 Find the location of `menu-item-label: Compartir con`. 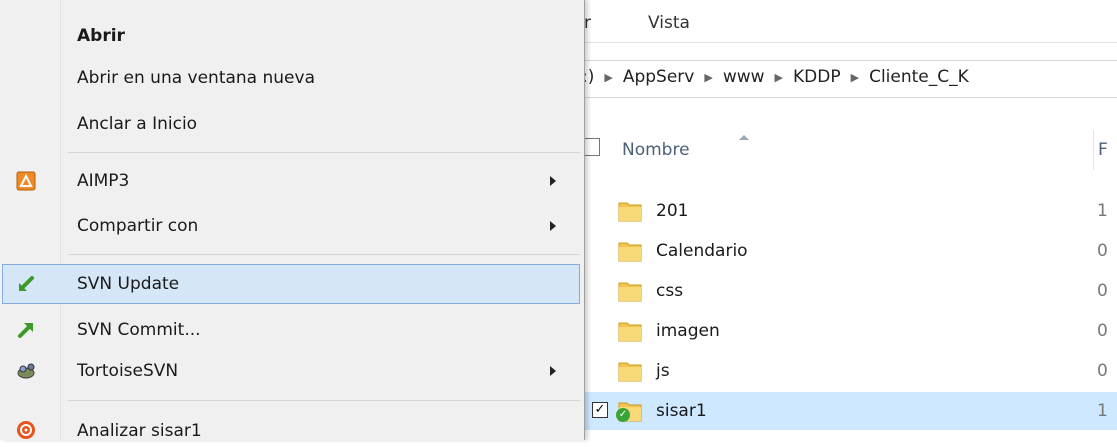

menu-item-label: Compartir con is located at coordinates (138, 226).